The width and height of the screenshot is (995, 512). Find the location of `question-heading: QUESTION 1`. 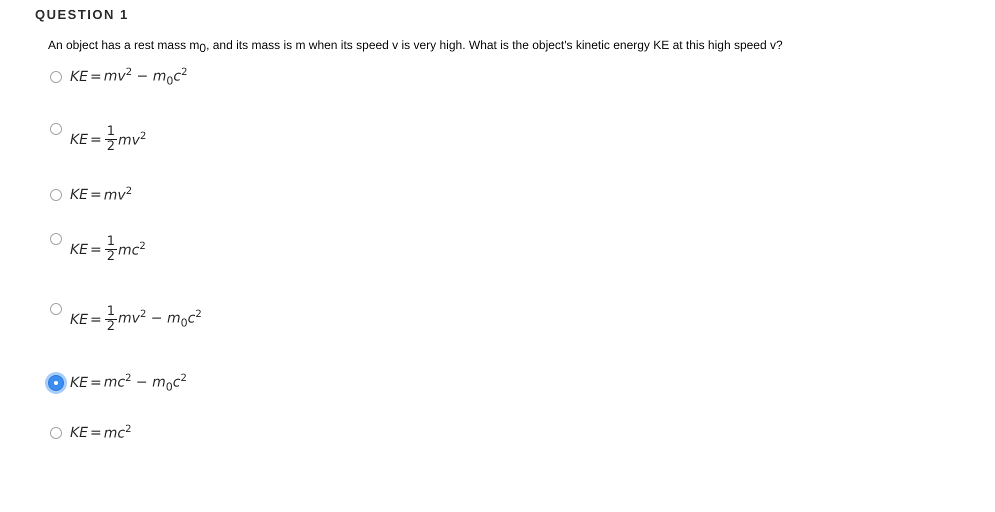

question-heading: QUESTION 1 is located at coordinates (82, 14).